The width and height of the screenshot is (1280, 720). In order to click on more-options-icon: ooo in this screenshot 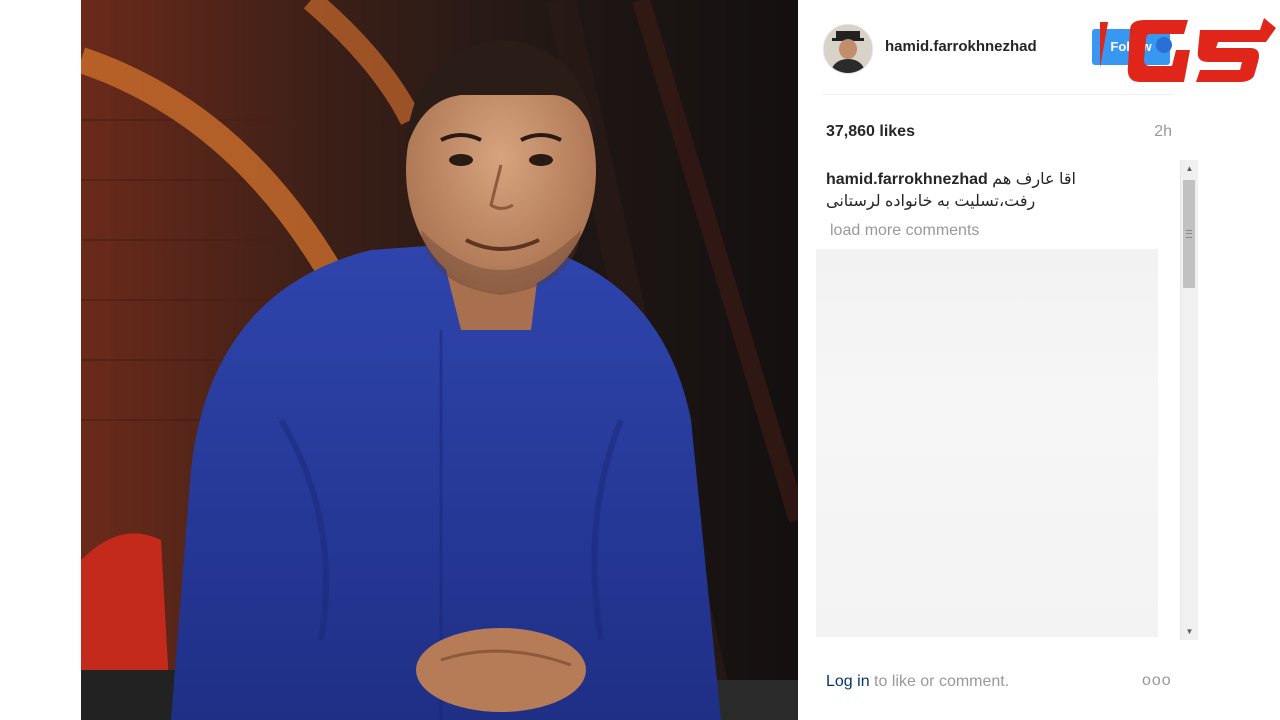, I will do `click(1157, 681)`.